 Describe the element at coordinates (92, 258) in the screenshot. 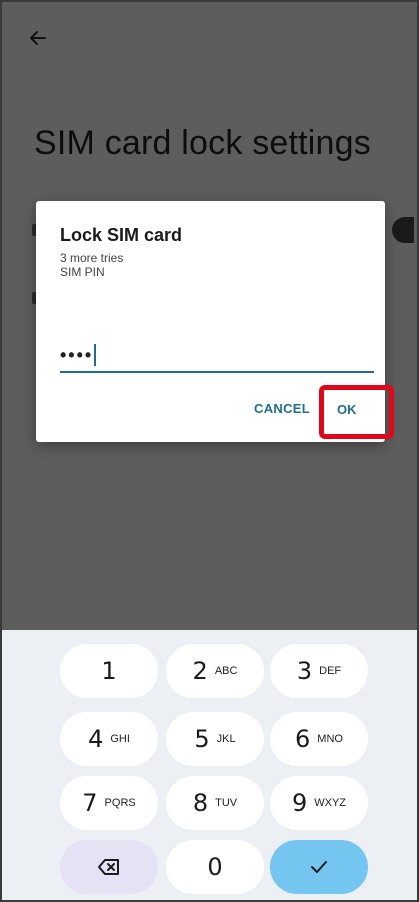

I see `tries-remaining: 3 more tries` at that location.